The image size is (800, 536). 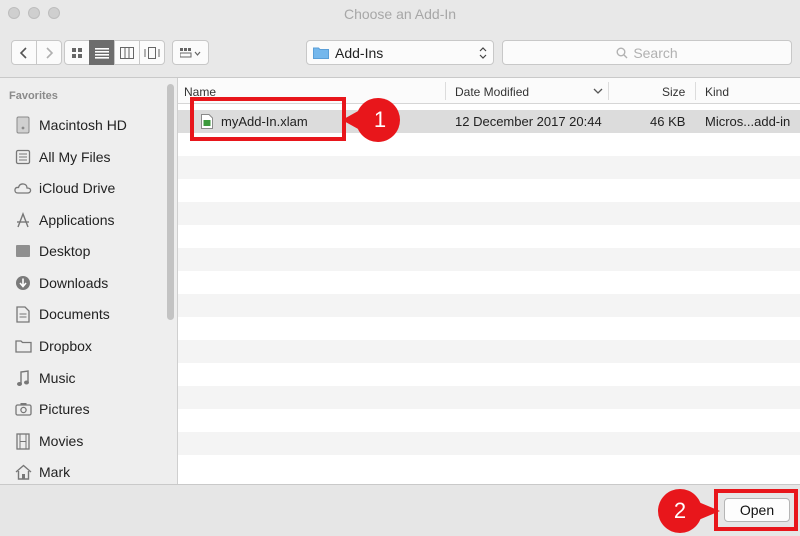 I want to click on icon-view-button, so click(x=77, y=52).